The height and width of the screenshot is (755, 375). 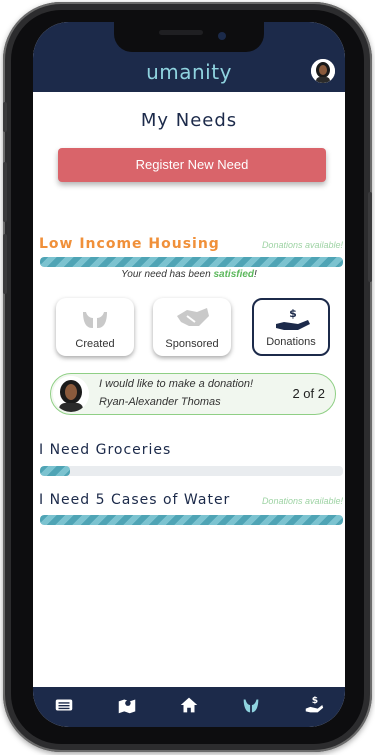 I want to click on app-logo: umanity, so click(x=189, y=72).